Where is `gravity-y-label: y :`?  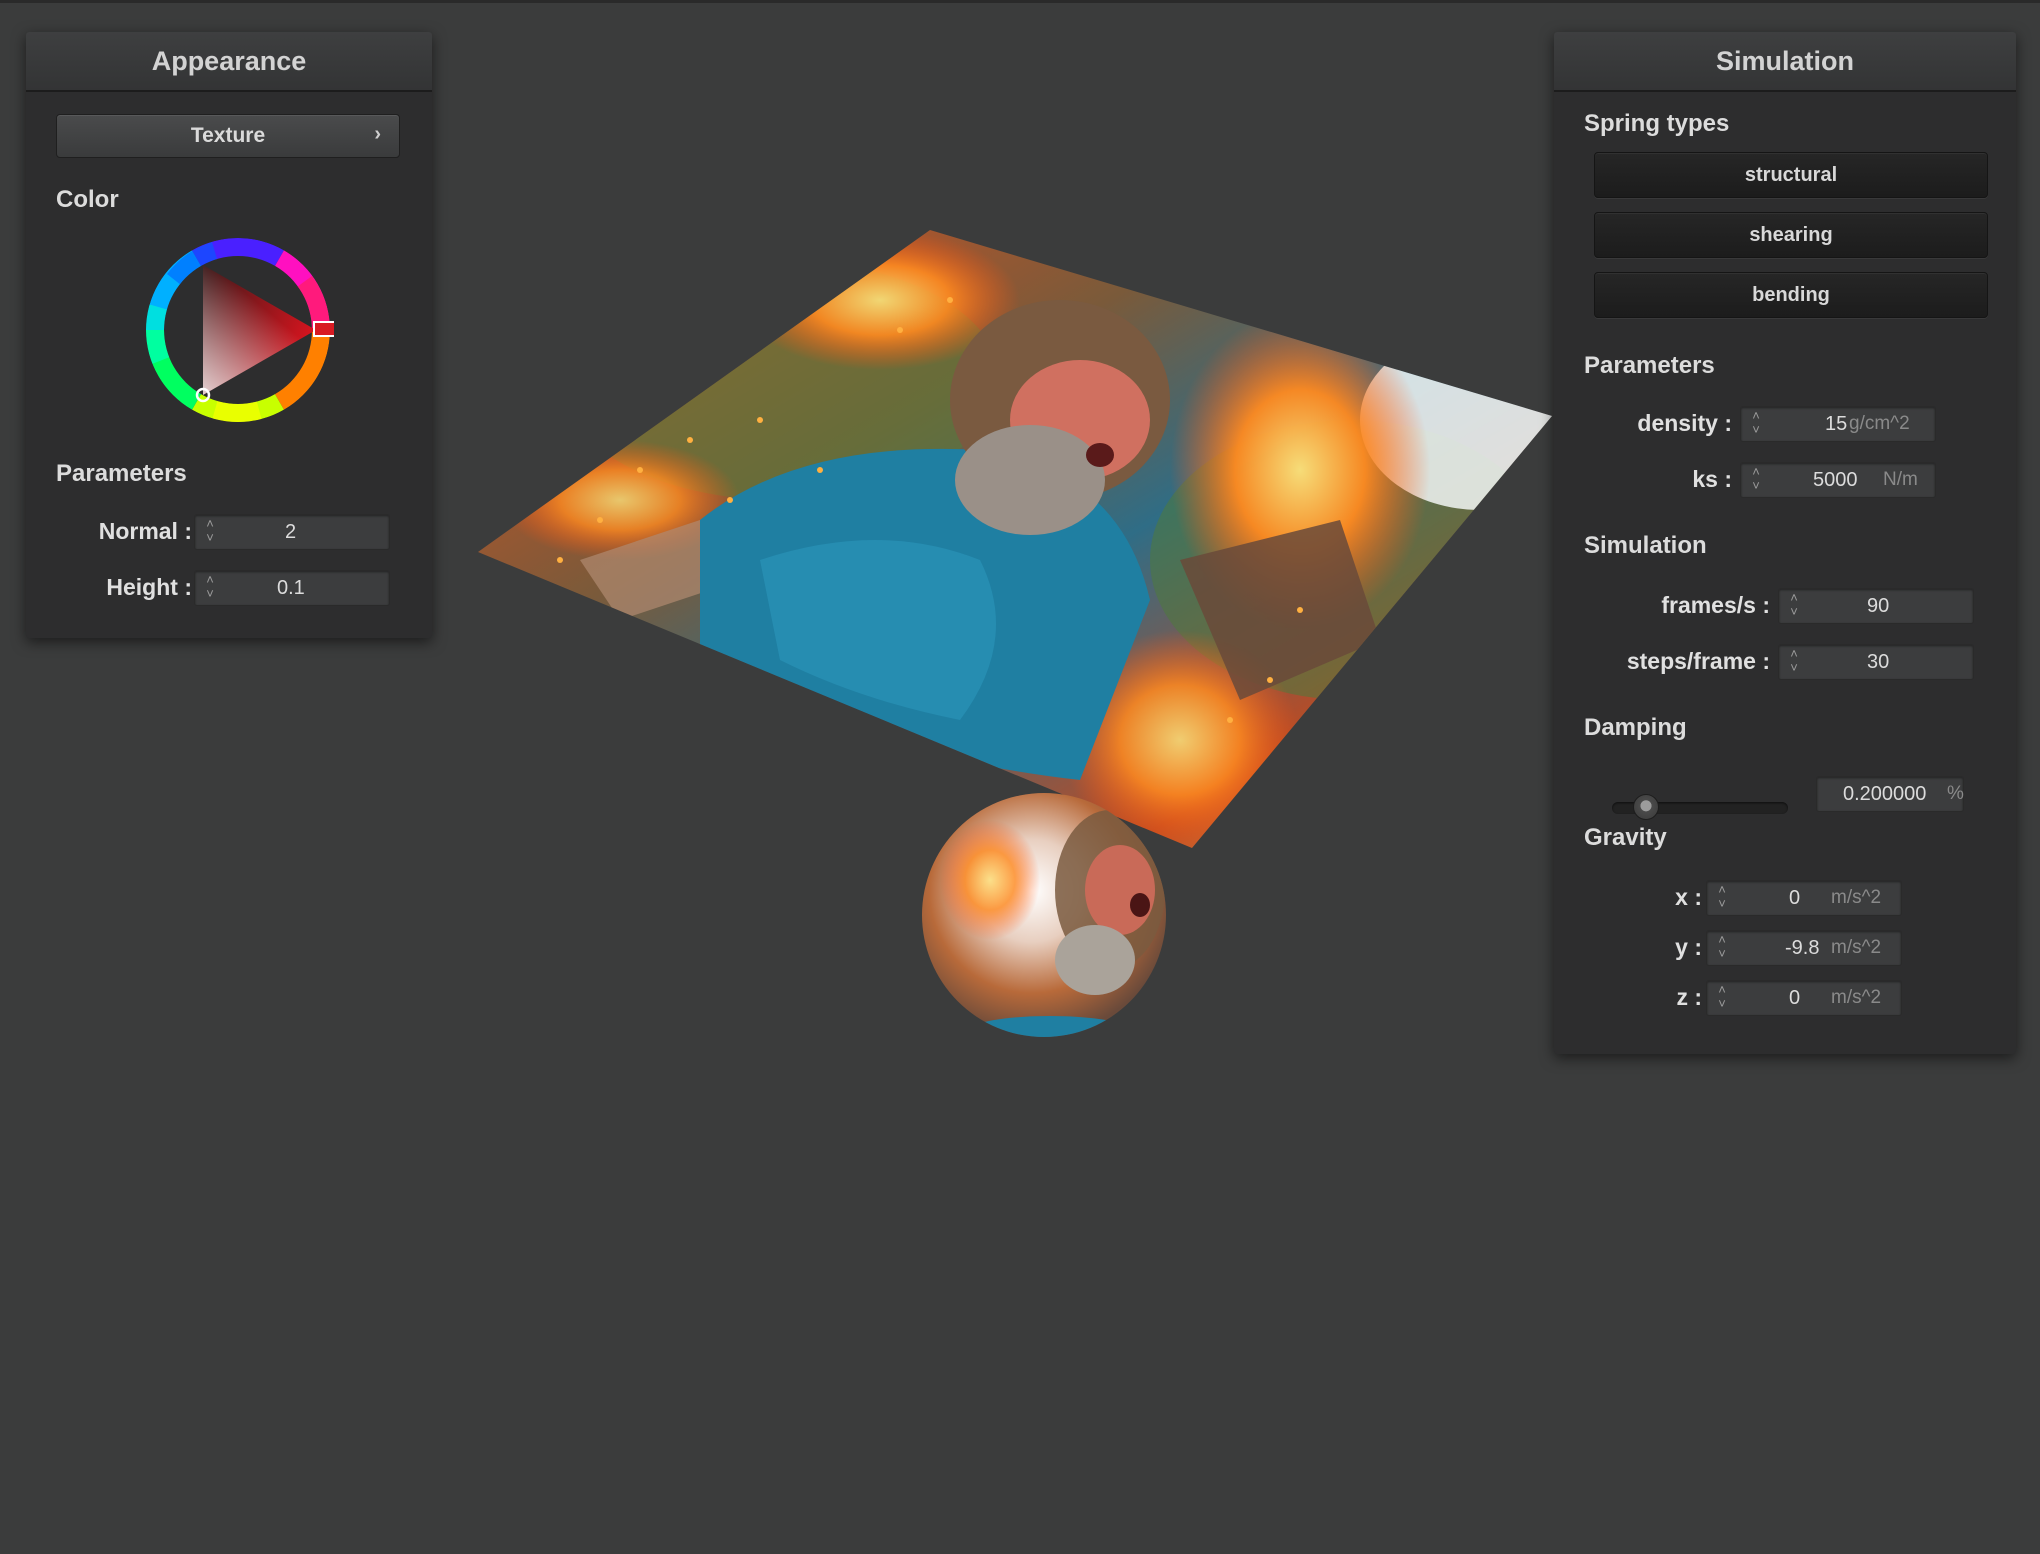 gravity-y-label: y : is located at coordinates (1688, 947).